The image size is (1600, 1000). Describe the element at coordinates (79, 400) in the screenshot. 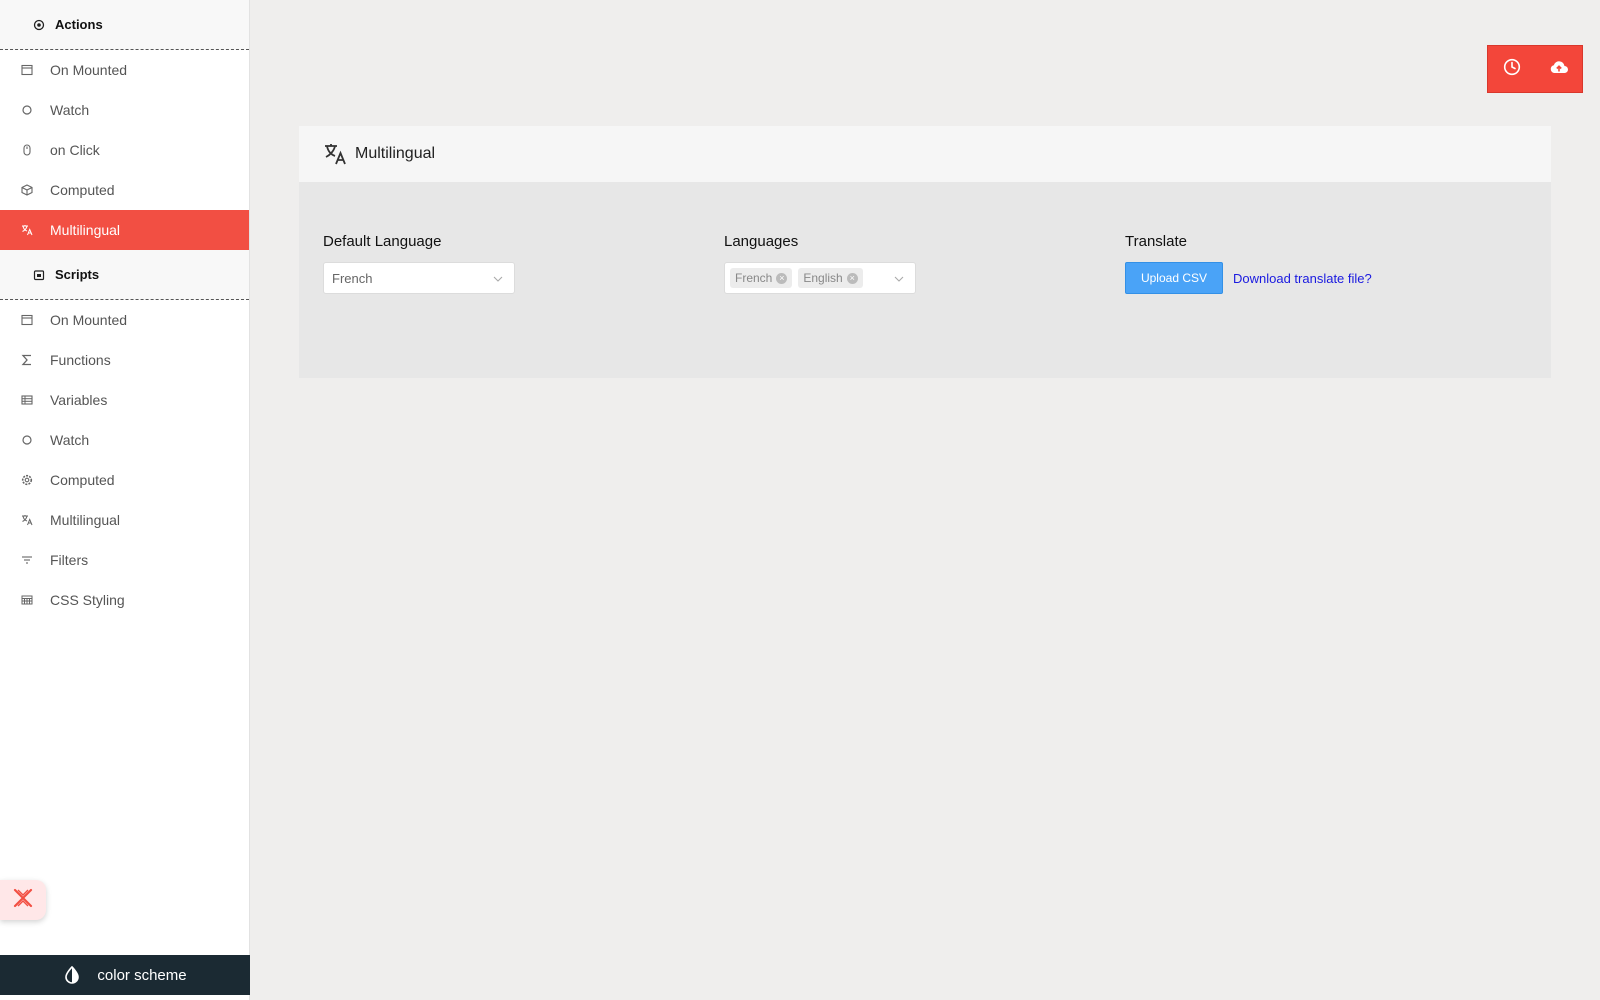

I see `sidebar-item-label: Variables` at that location.